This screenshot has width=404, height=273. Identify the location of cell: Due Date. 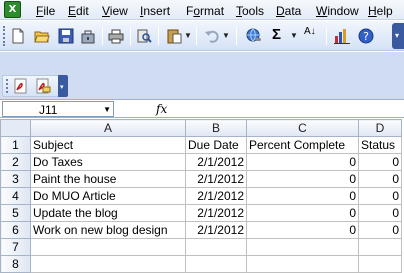
(216, 145).